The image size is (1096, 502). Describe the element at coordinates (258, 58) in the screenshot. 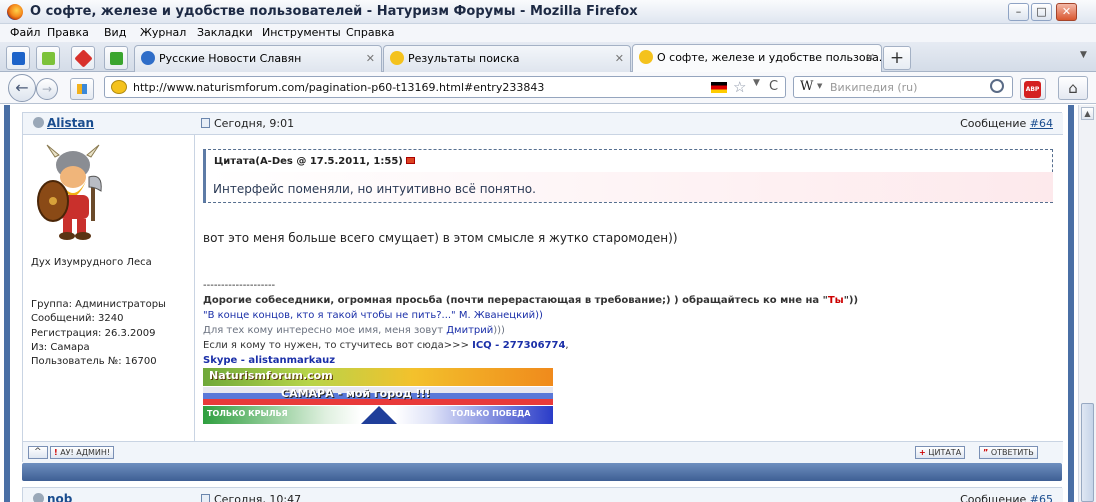

I see `tab-russian-news: Русские Новости Славян ✕` at that location.